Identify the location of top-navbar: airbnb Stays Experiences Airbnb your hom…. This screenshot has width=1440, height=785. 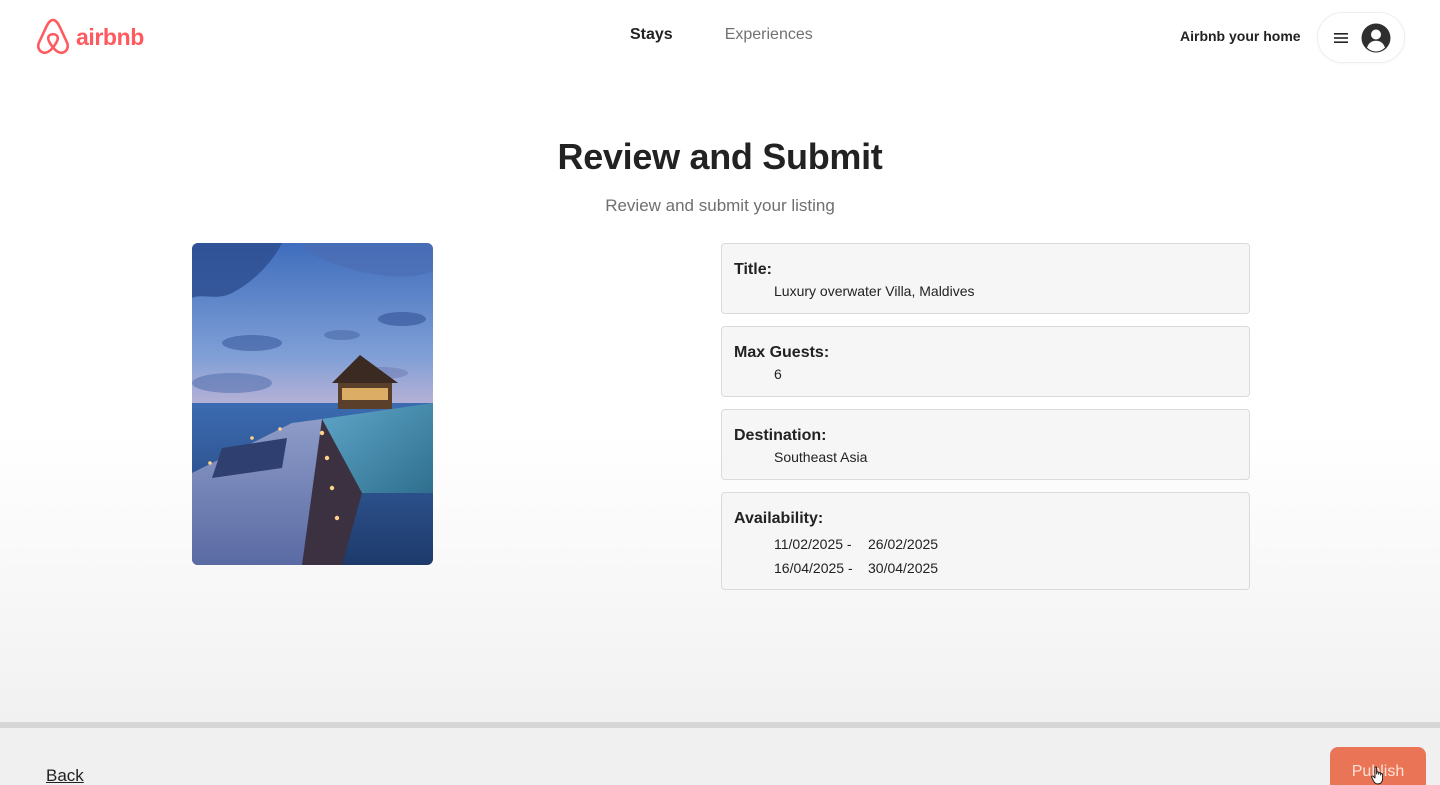
(720, 38).